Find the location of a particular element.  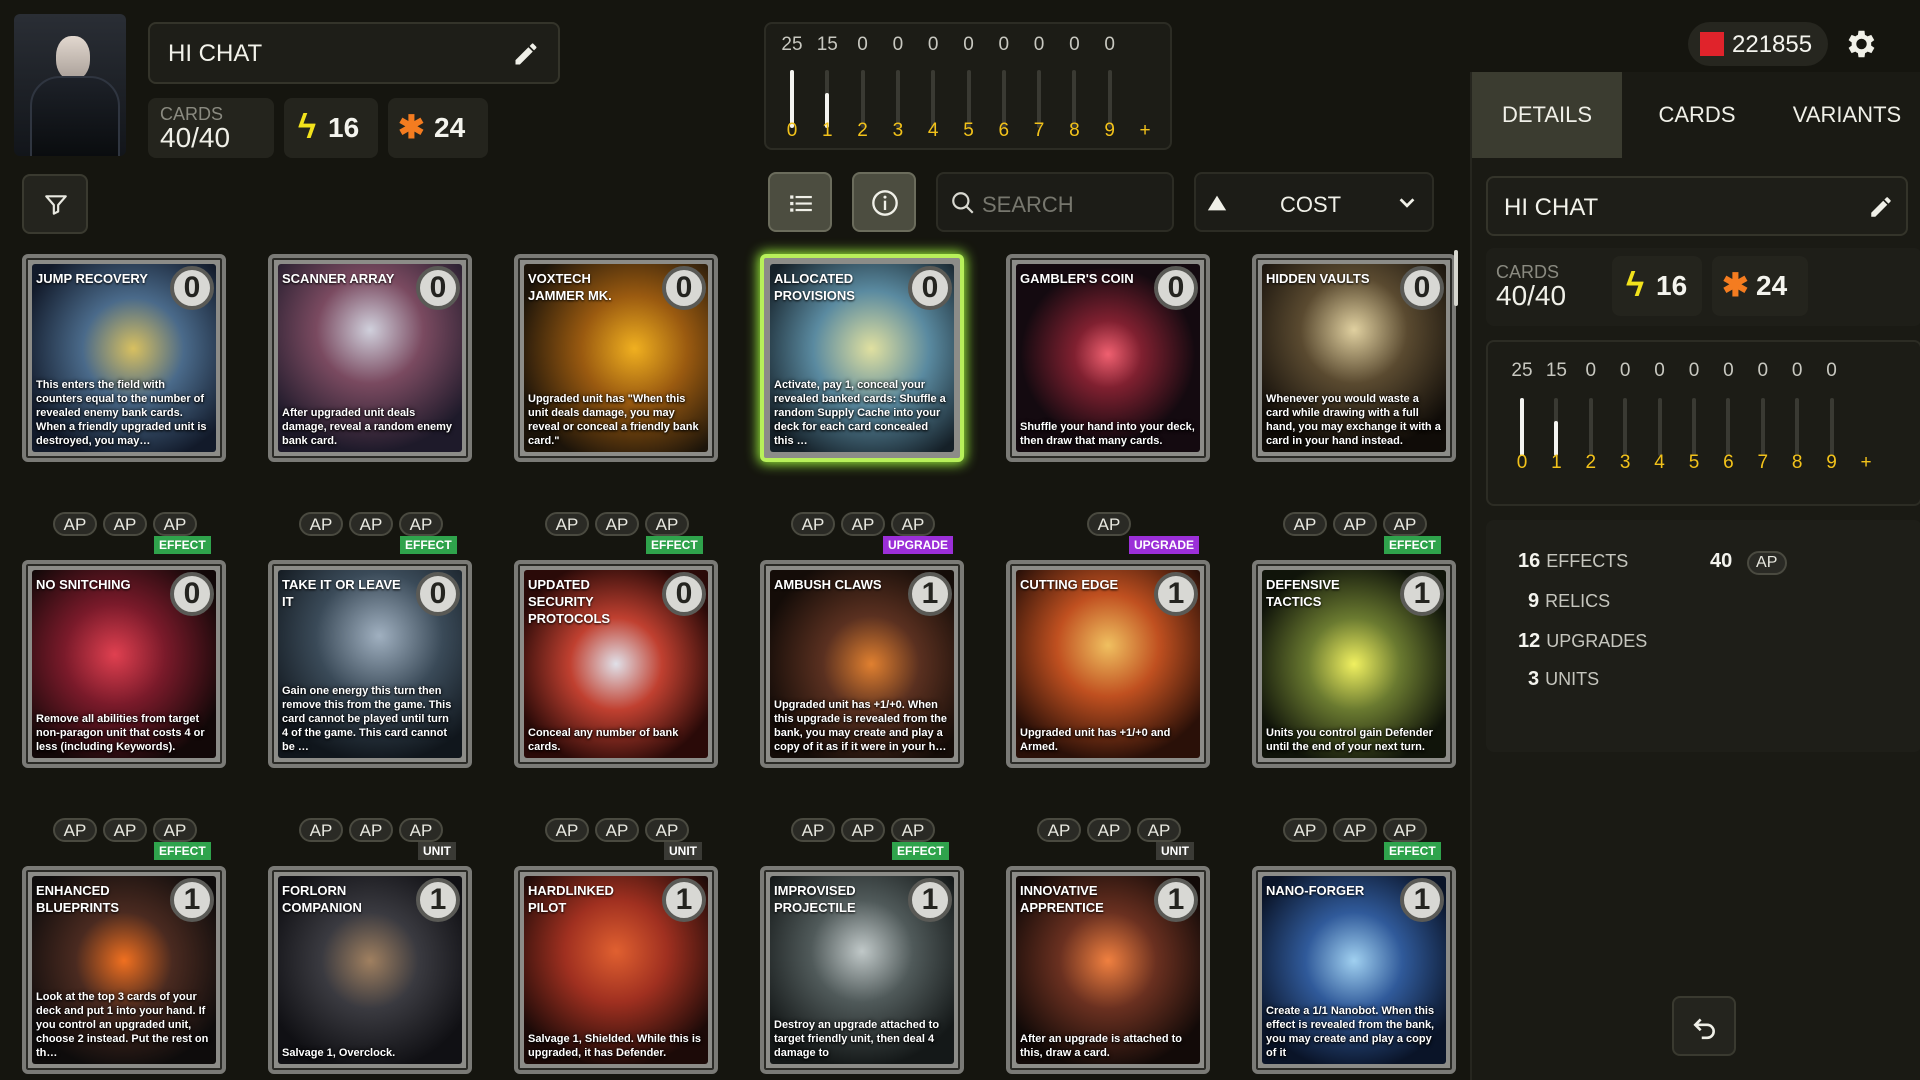

gear-icon is located at coordinates (1860, 44).